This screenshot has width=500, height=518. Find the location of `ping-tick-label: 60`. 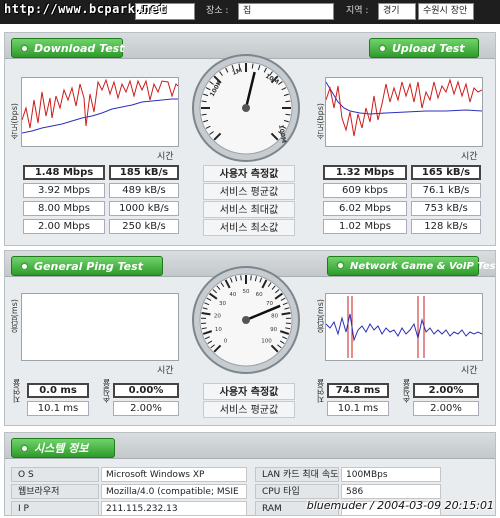

ping-tick-label: 60 is located at coordinates (259, 295).